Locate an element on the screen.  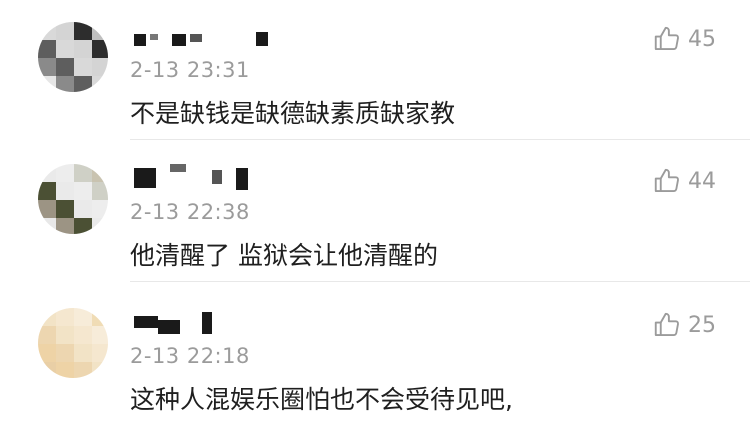
comment-text: 这种人混娱乐圈怕也不会受待见吧, is located at coordinates (321, 399).